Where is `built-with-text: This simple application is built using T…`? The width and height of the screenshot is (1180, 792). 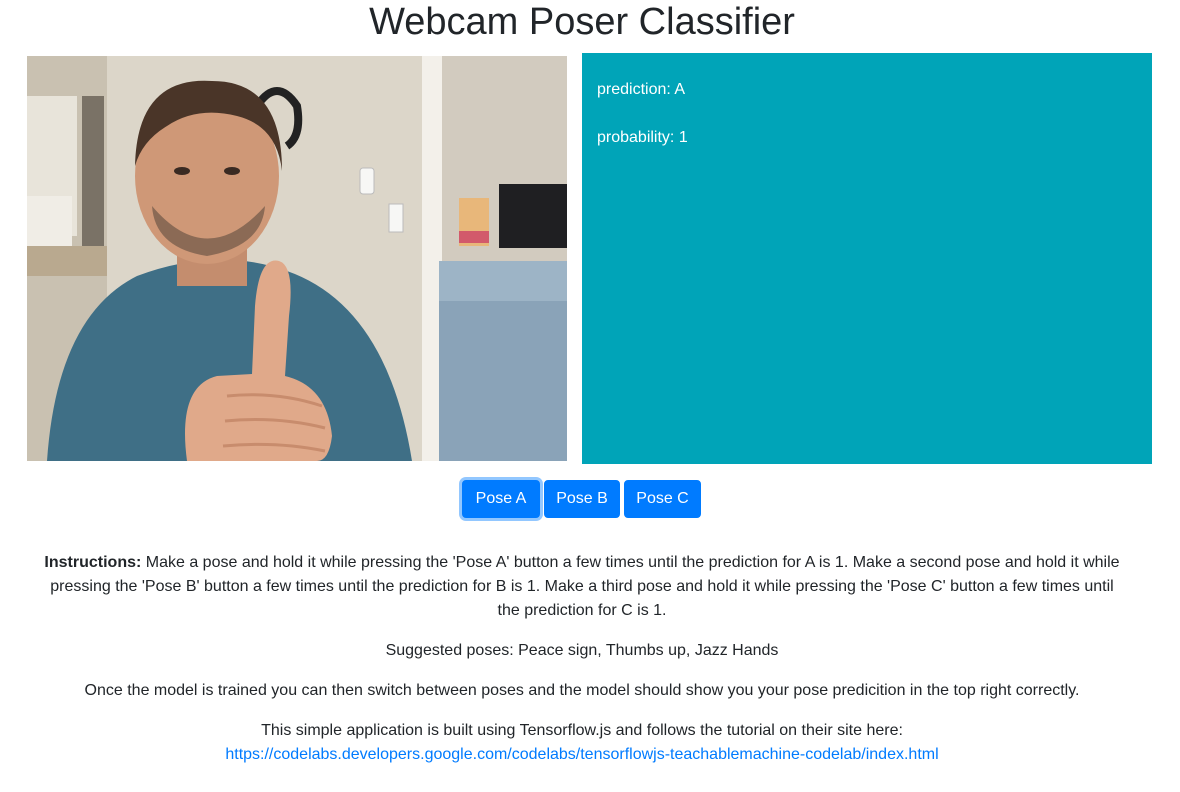 built-with-text: This simple application is built using T… is located at coordinates (582, 730).